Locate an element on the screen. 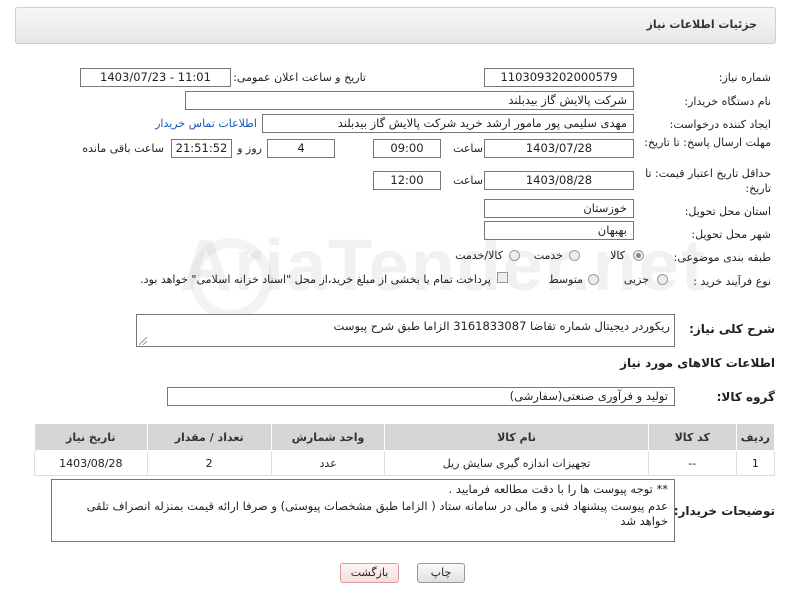 The image size is (789, 598). buyer-notes-label: توضیحات خریدار: is located at coordinates (724, 511).